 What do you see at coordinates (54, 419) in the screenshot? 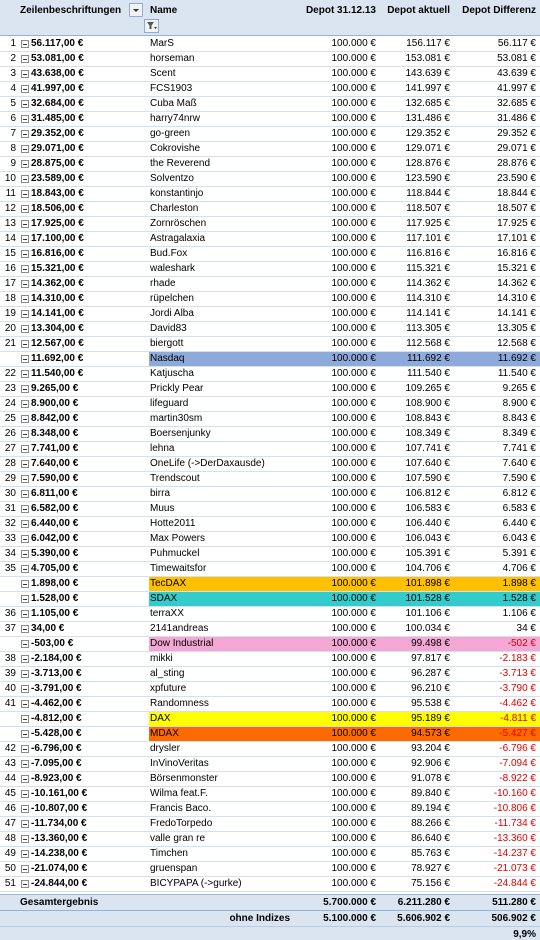
I see `row-label: 8.842,00 €` at bounding box center [54, 419].